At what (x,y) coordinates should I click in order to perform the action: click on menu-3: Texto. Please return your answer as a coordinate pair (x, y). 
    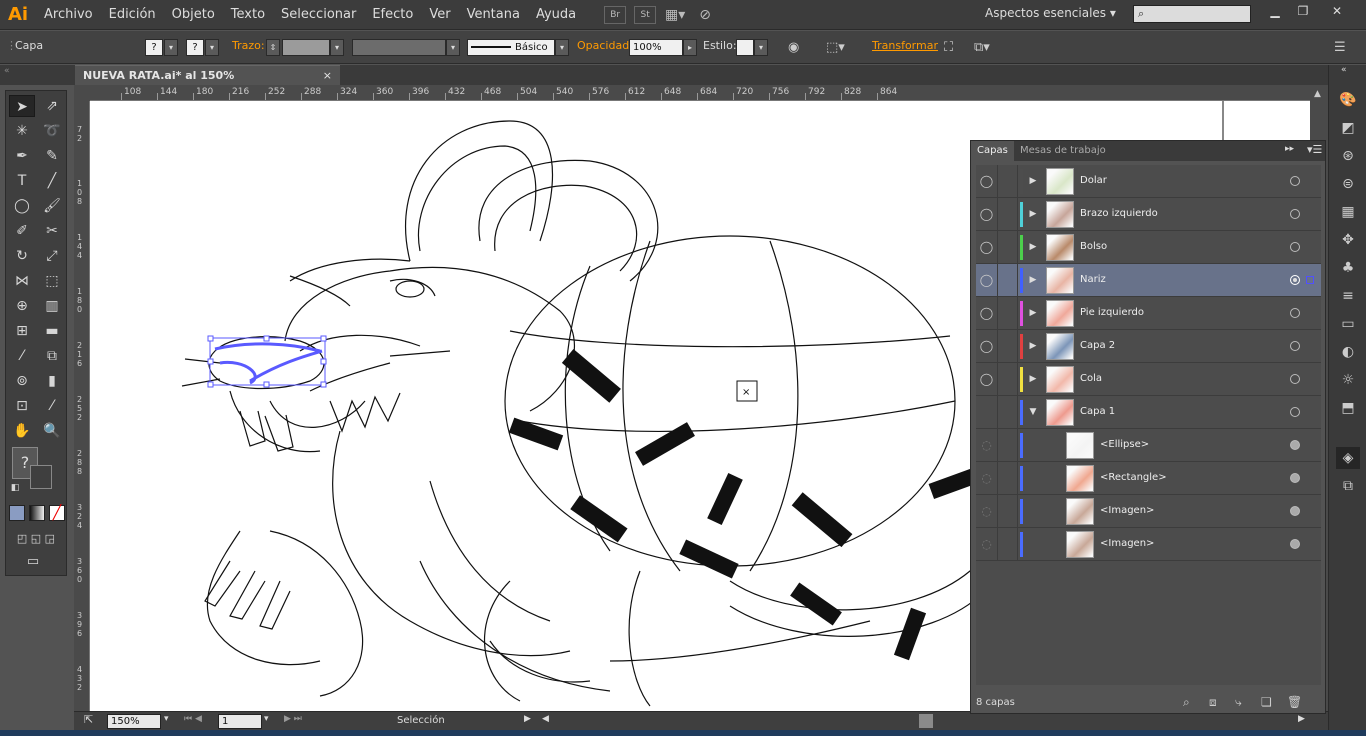
    Looking at the image, I should click on (248, 15).